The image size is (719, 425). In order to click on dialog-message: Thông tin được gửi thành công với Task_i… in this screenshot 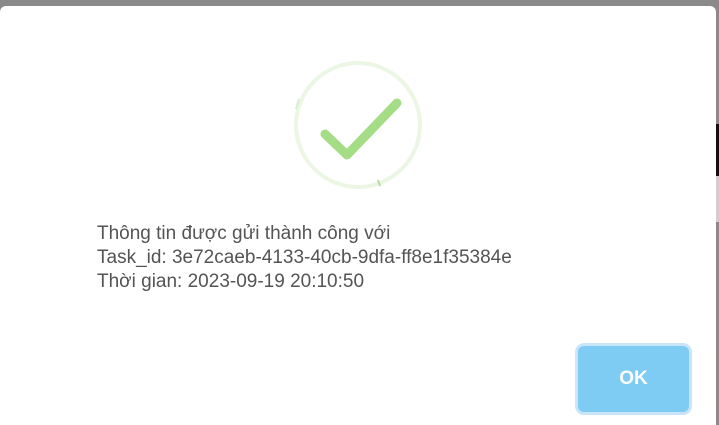, I will do `click(387, 258)`.